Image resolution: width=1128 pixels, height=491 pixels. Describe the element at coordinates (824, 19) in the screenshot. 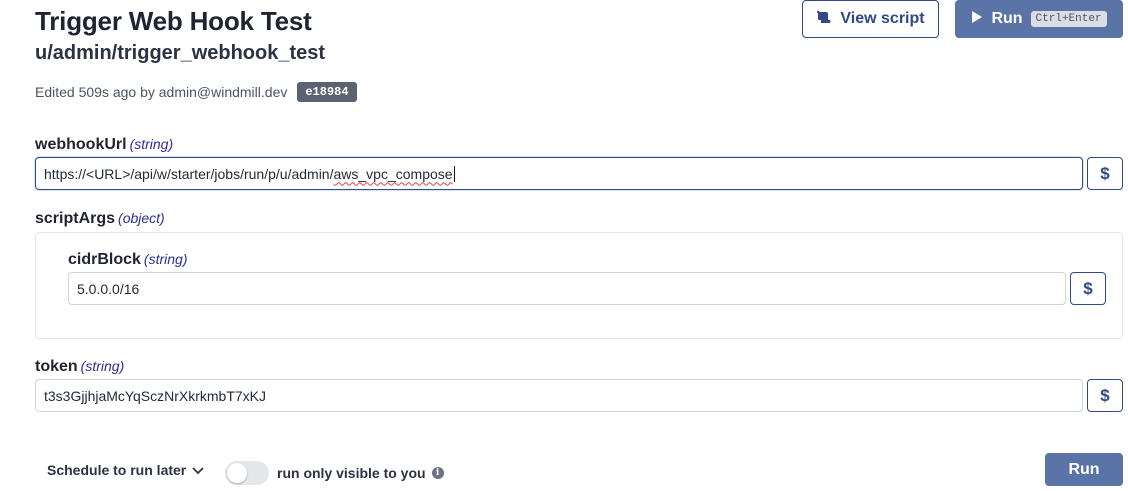

I see `script-icon` at that location.